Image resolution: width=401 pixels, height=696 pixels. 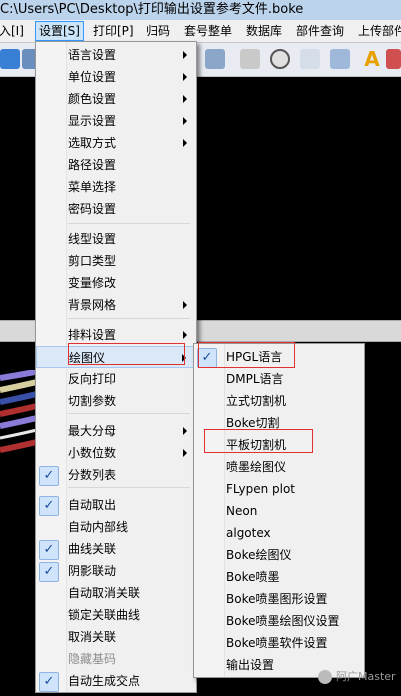 I want to click on settings-menu-item-9: 剪口类型, so click(x=115, y=261).